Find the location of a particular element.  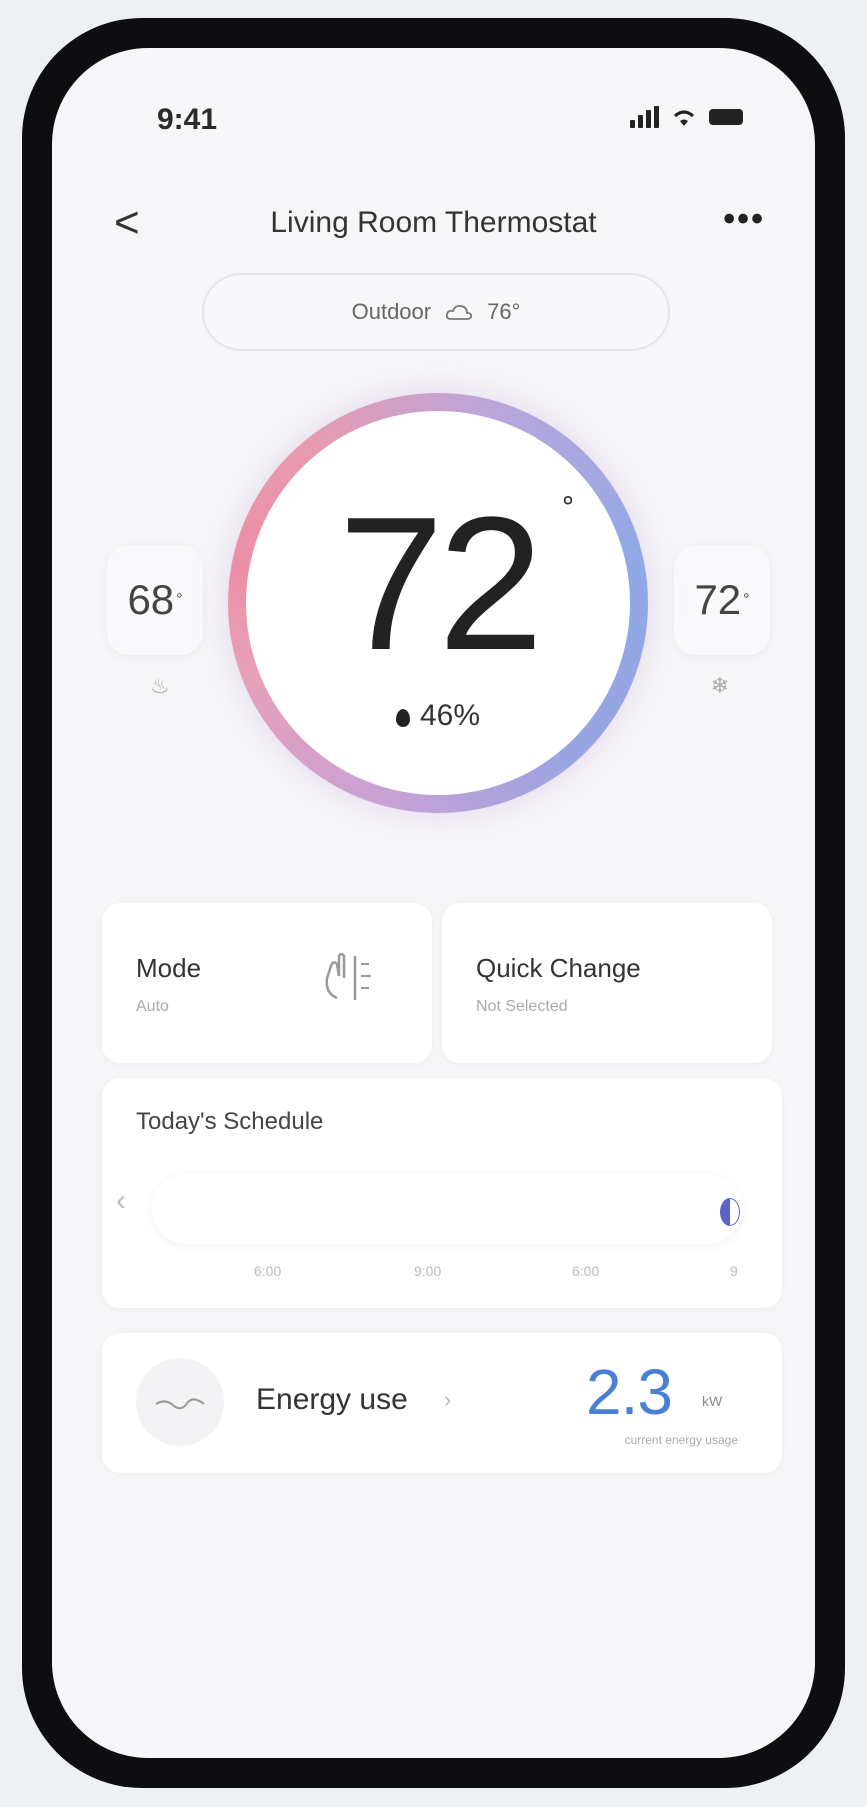

schedule-card: Today's Schedule ‹ 6:00 9:00 6:00 9 is located at coordinates (442, 1193).